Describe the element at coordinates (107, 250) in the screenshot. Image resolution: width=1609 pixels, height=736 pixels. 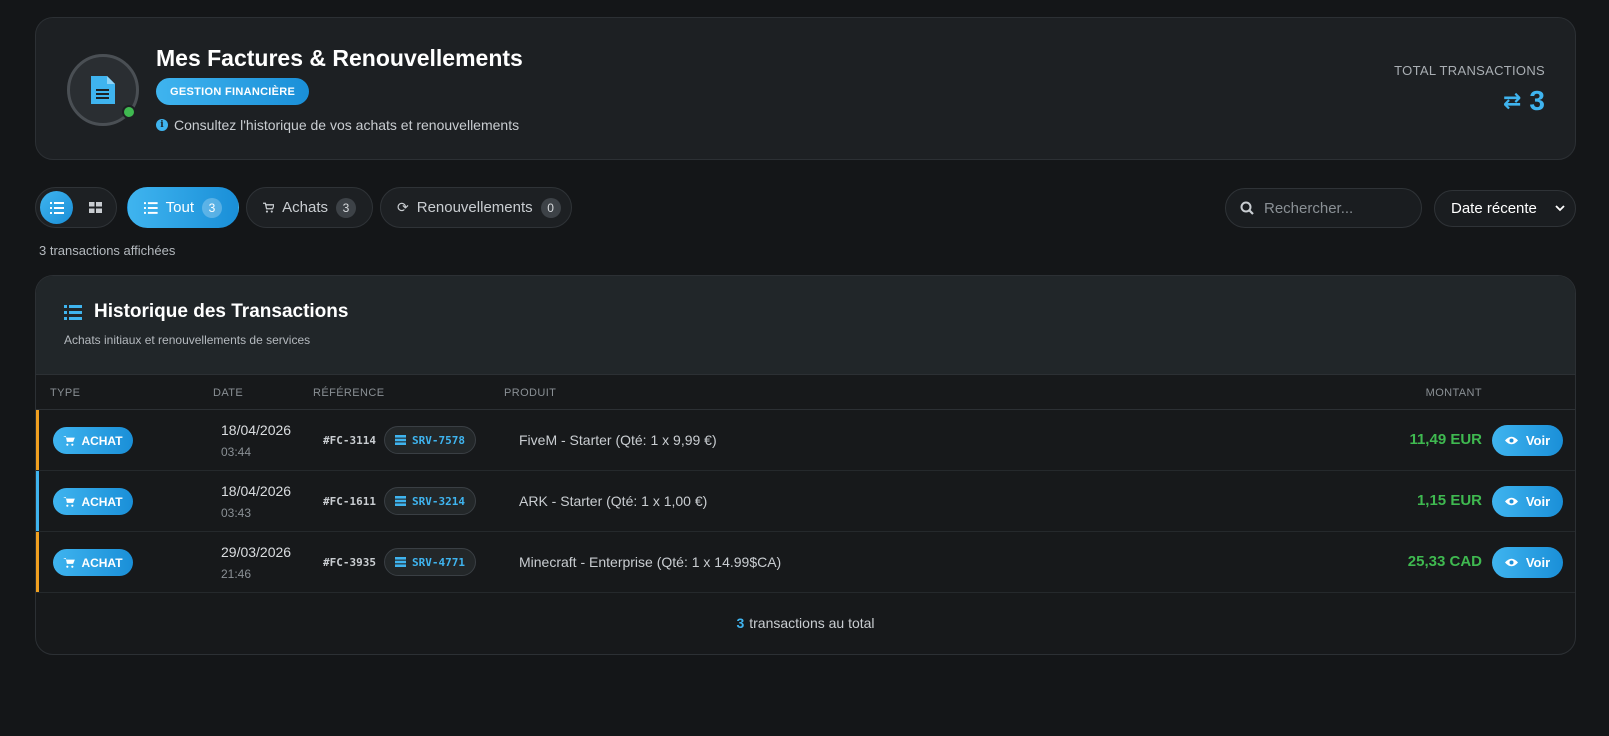
I see `shown-transactions-count: 3 transactions affichées` at that location.